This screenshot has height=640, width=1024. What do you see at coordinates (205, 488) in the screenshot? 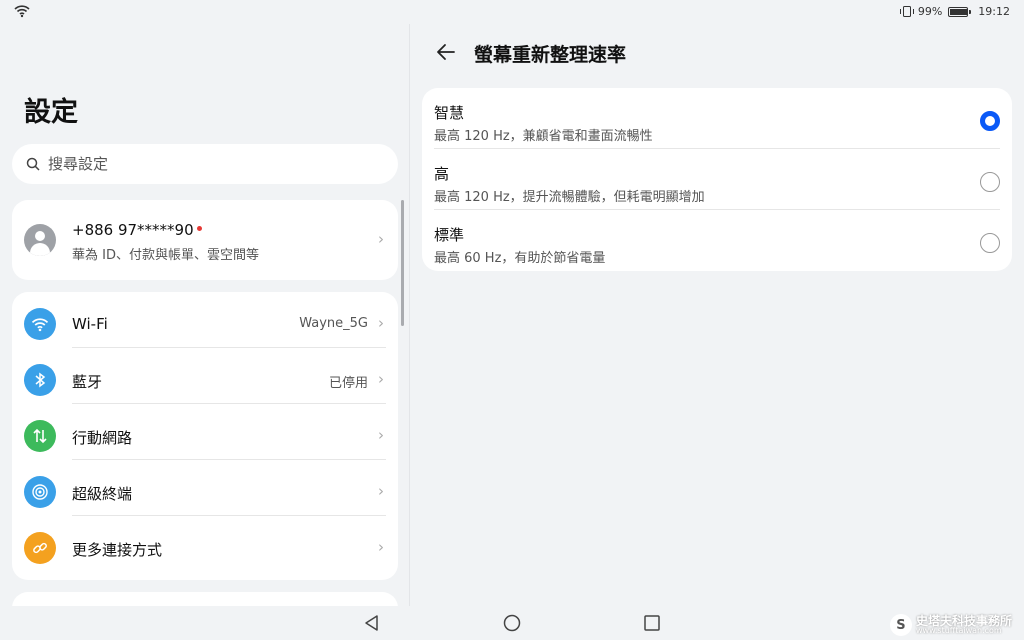
I see `settings-item-super-device: 超級終端 ›` at bounding box center [205, 488].